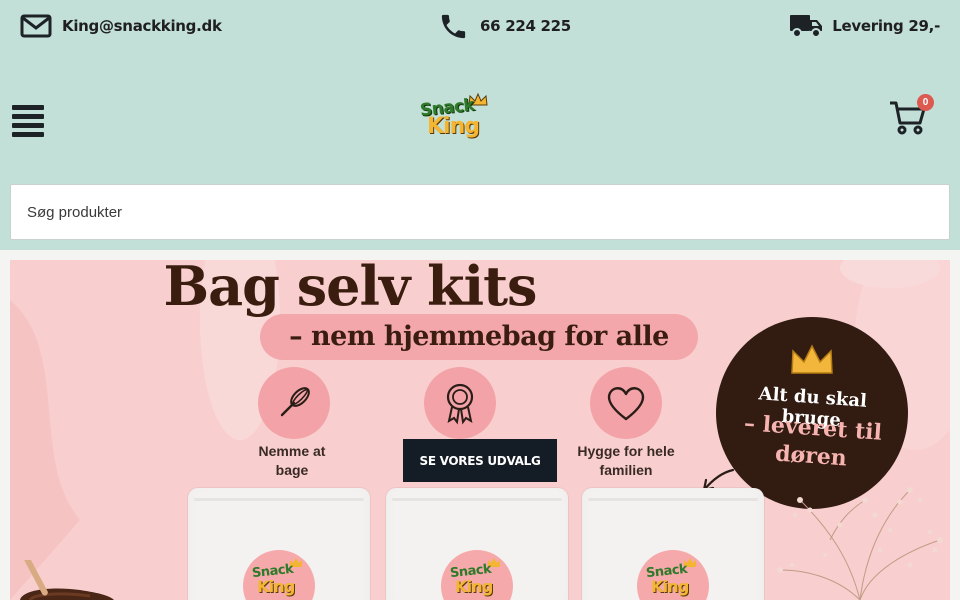 The height and width of the screenshot is (600, 960). I want to click on award-icon, so click(460, 404).